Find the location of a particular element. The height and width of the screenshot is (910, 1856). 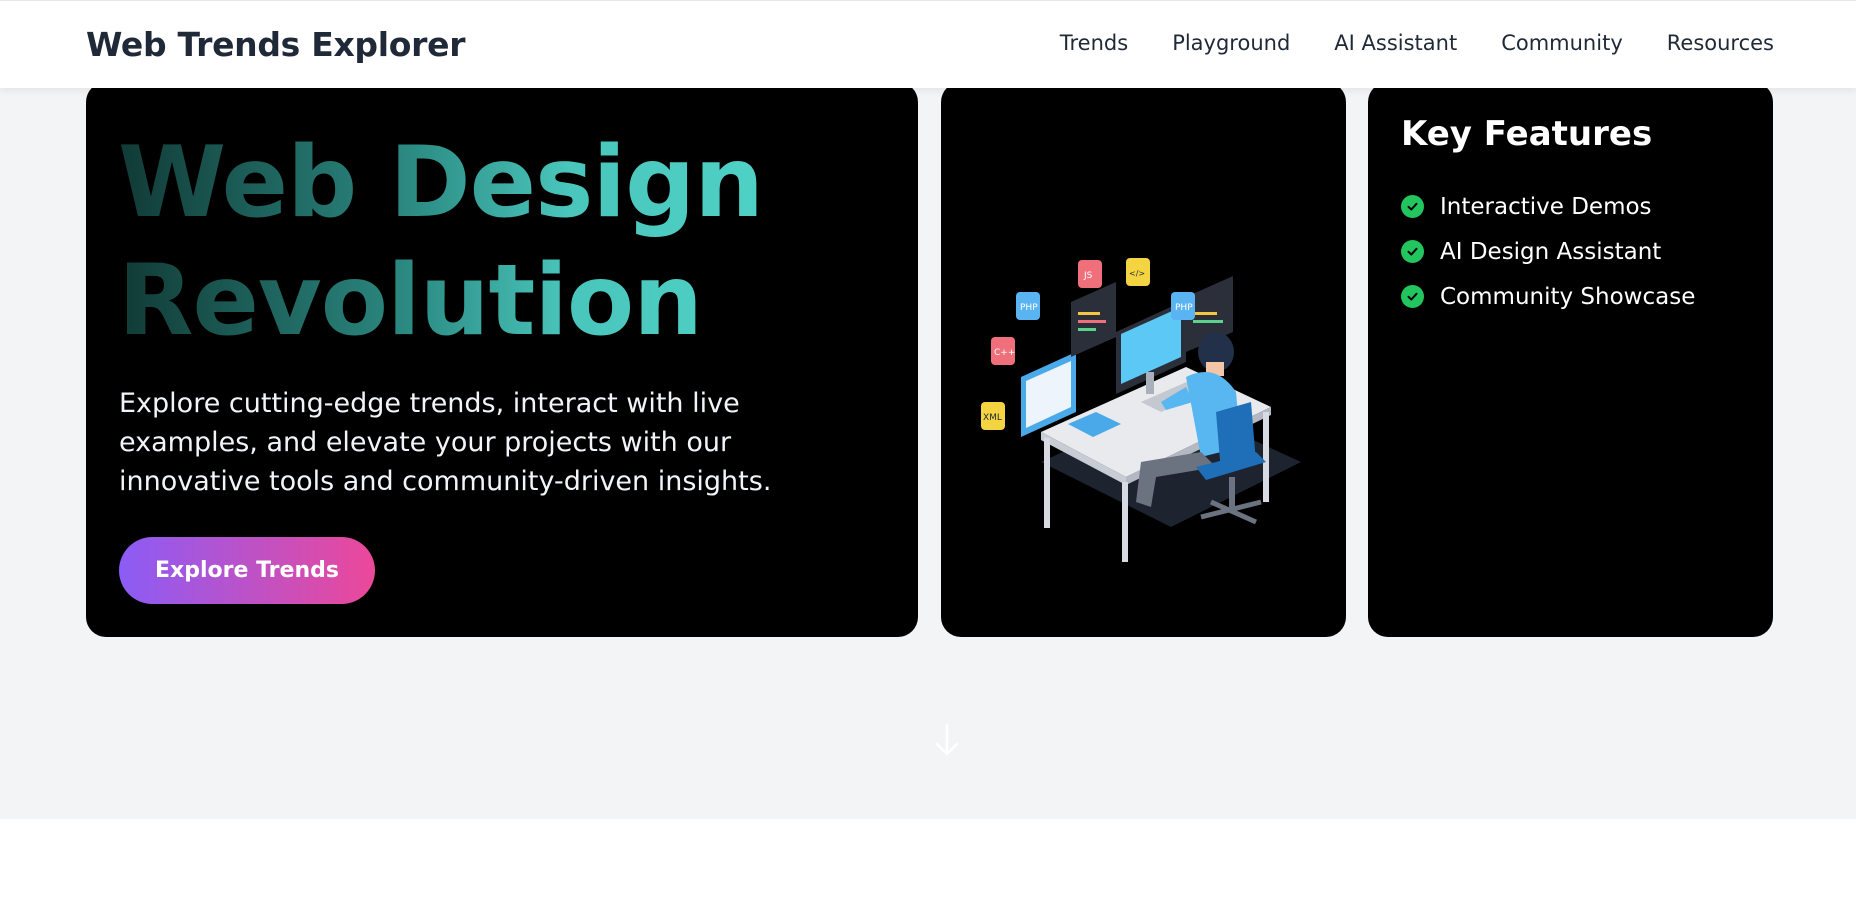

developer-at-desk-illustration: PHP JS </> C++ PHP XML is located at coordinates (1141, 410).